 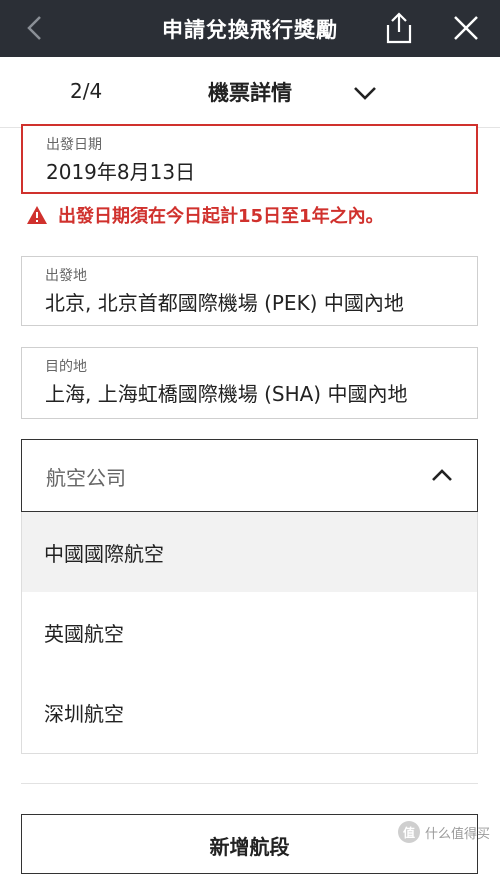 What do you see at coordinates (409, 832) in the screenshot?
I see `watermark-badge: 值` at bounding box center [409, 832].